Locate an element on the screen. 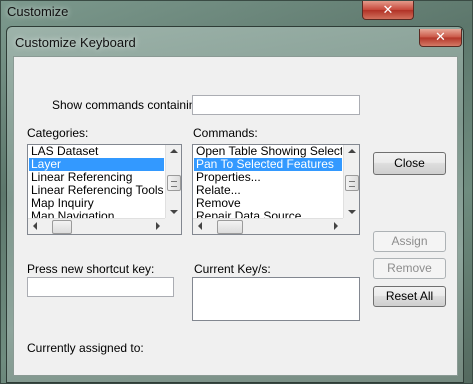 The image size is (473, 384). list-item: Pan To Selected Features is located at coordinates (268, 164).